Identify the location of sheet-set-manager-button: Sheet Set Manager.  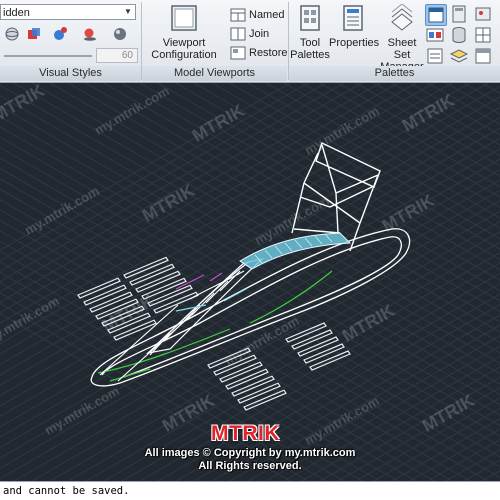
(402, 38).